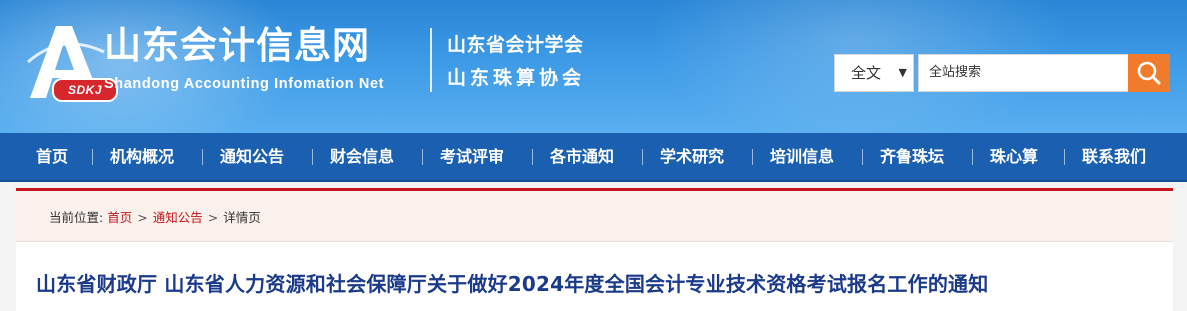 The height and width of the screenshot is (311, 1187). Describe the element at coordinates (76, 217) in the screenshot. I see `breadcrumb-prefix: 当前位置:` at that location.